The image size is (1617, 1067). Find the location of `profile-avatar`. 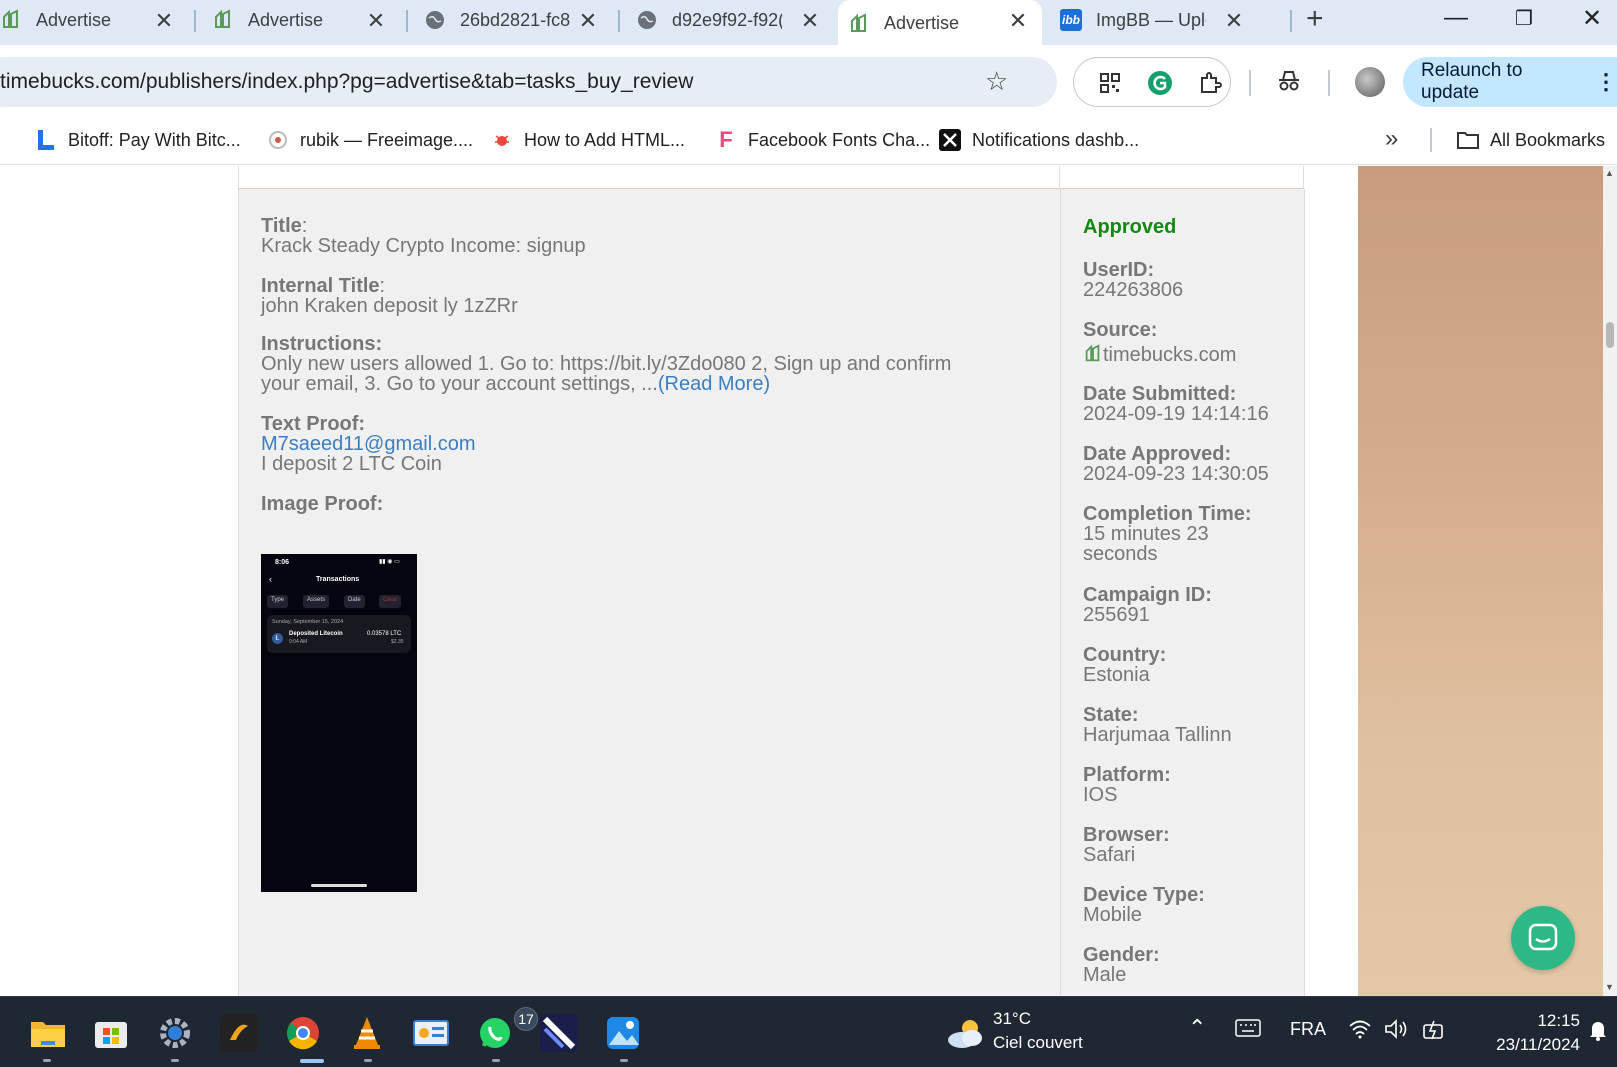

profile-avatar is located at coordinates (1370, 82).